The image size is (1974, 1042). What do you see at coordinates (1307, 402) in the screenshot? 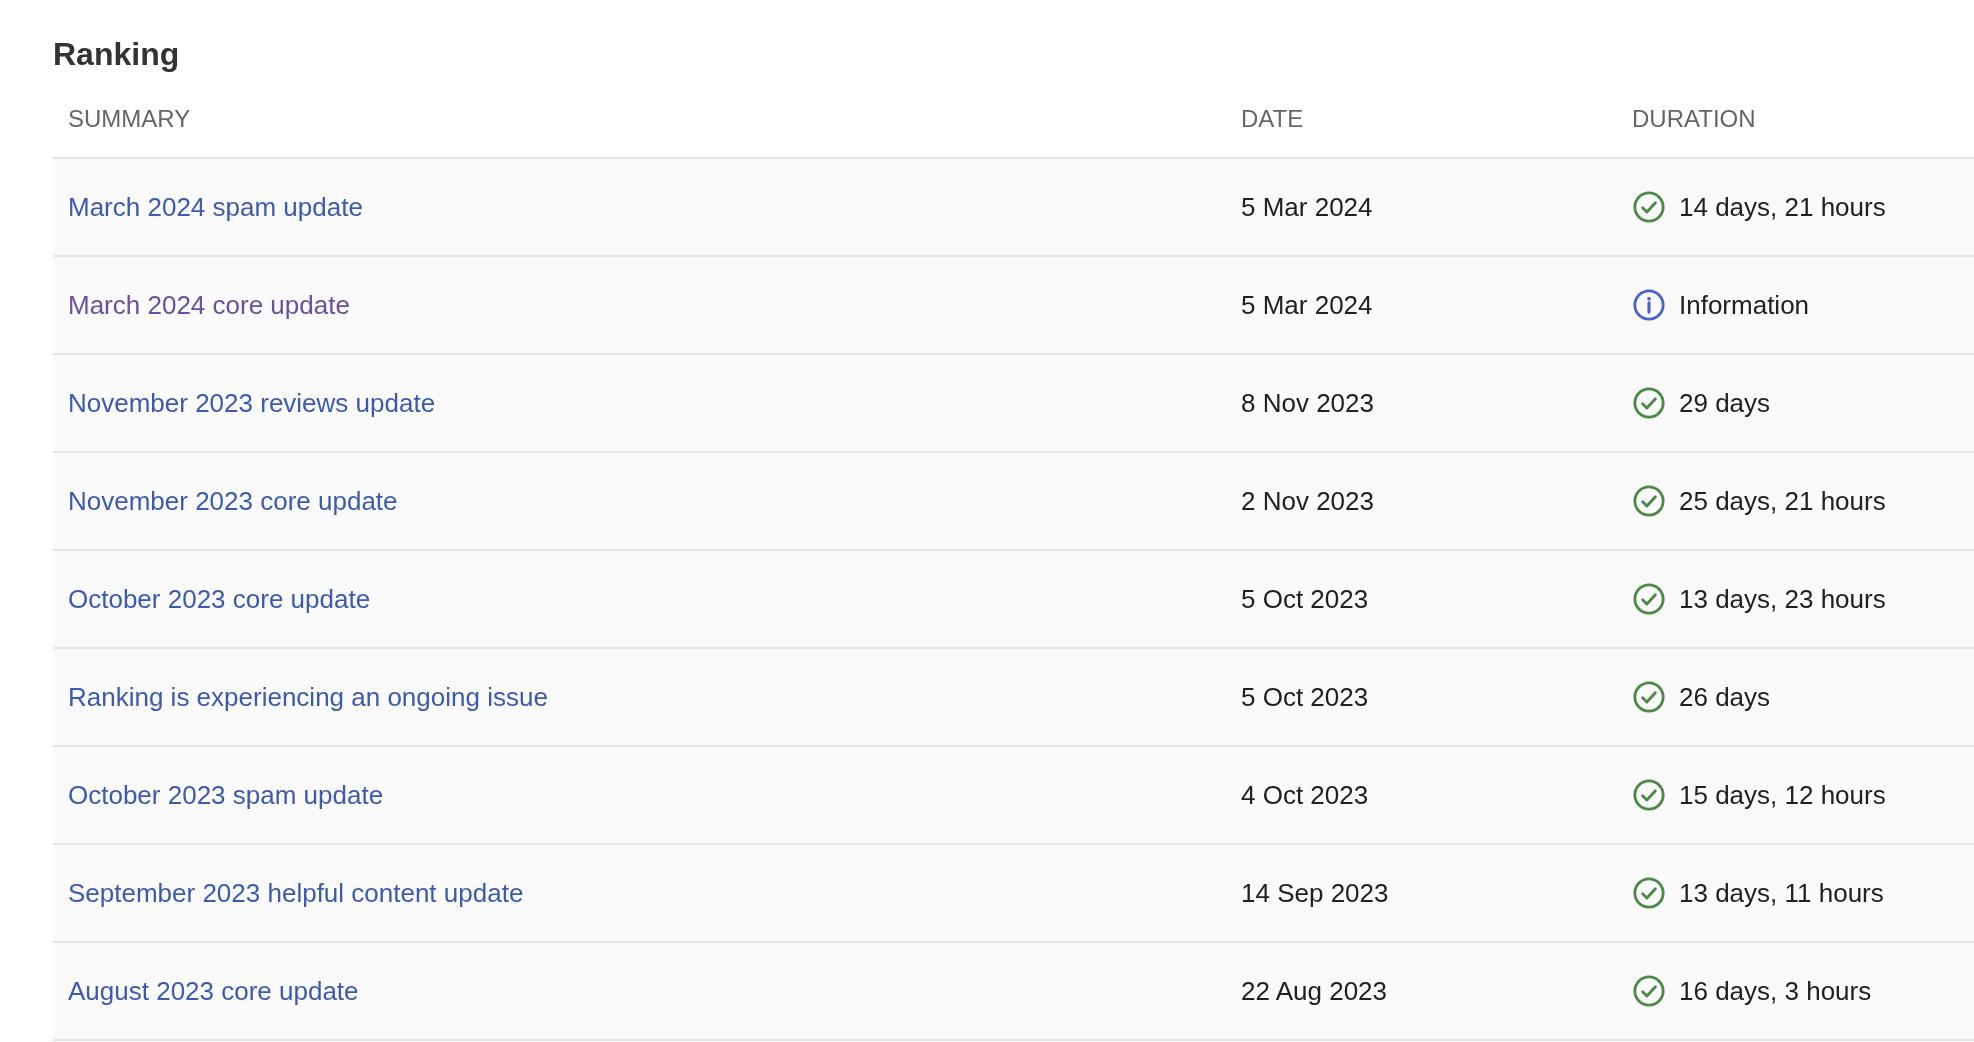
I see `date-text: 8 Nov 2023` at bounding box center [1307, 402].